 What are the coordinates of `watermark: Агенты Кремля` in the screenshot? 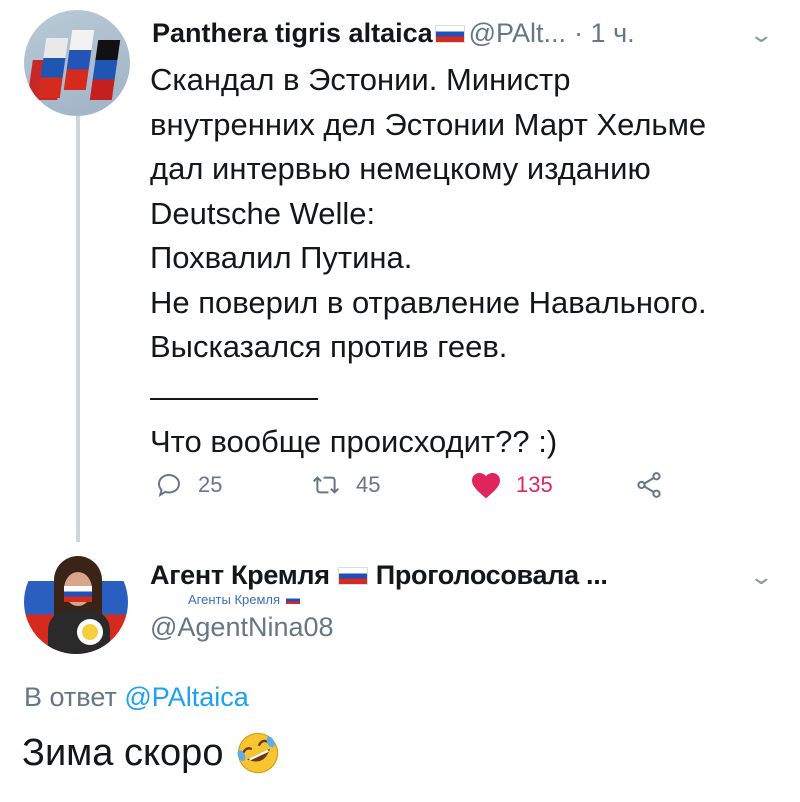 It's located at (246, 599).